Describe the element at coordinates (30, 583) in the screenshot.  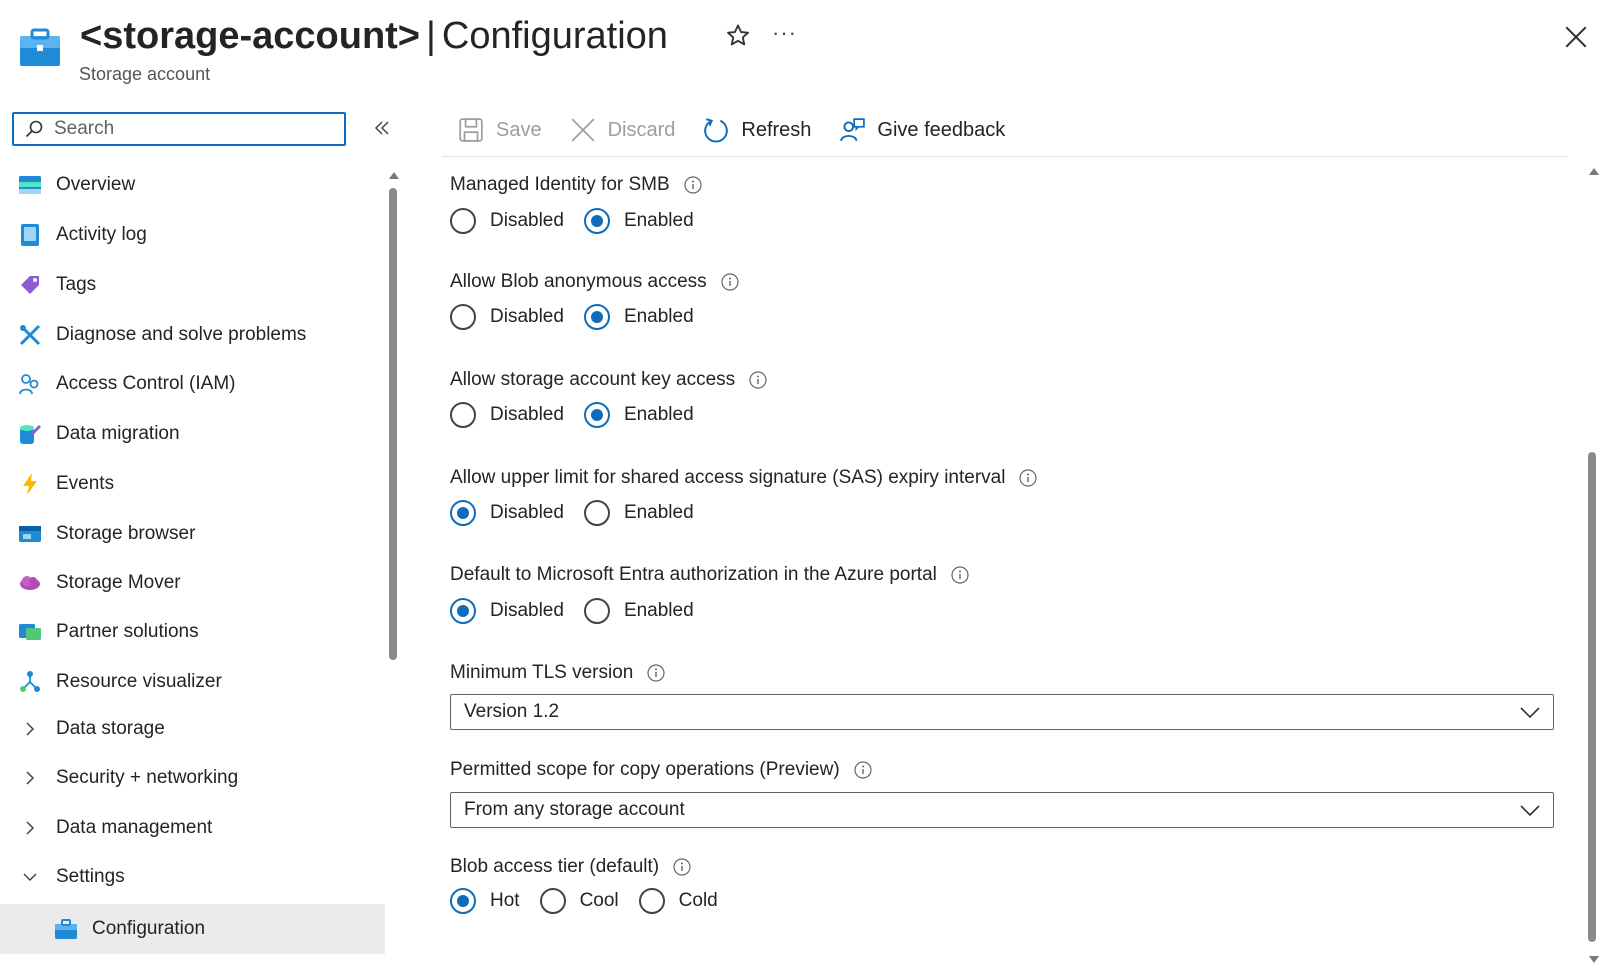
I see `cloud-mover-icon` at that location.